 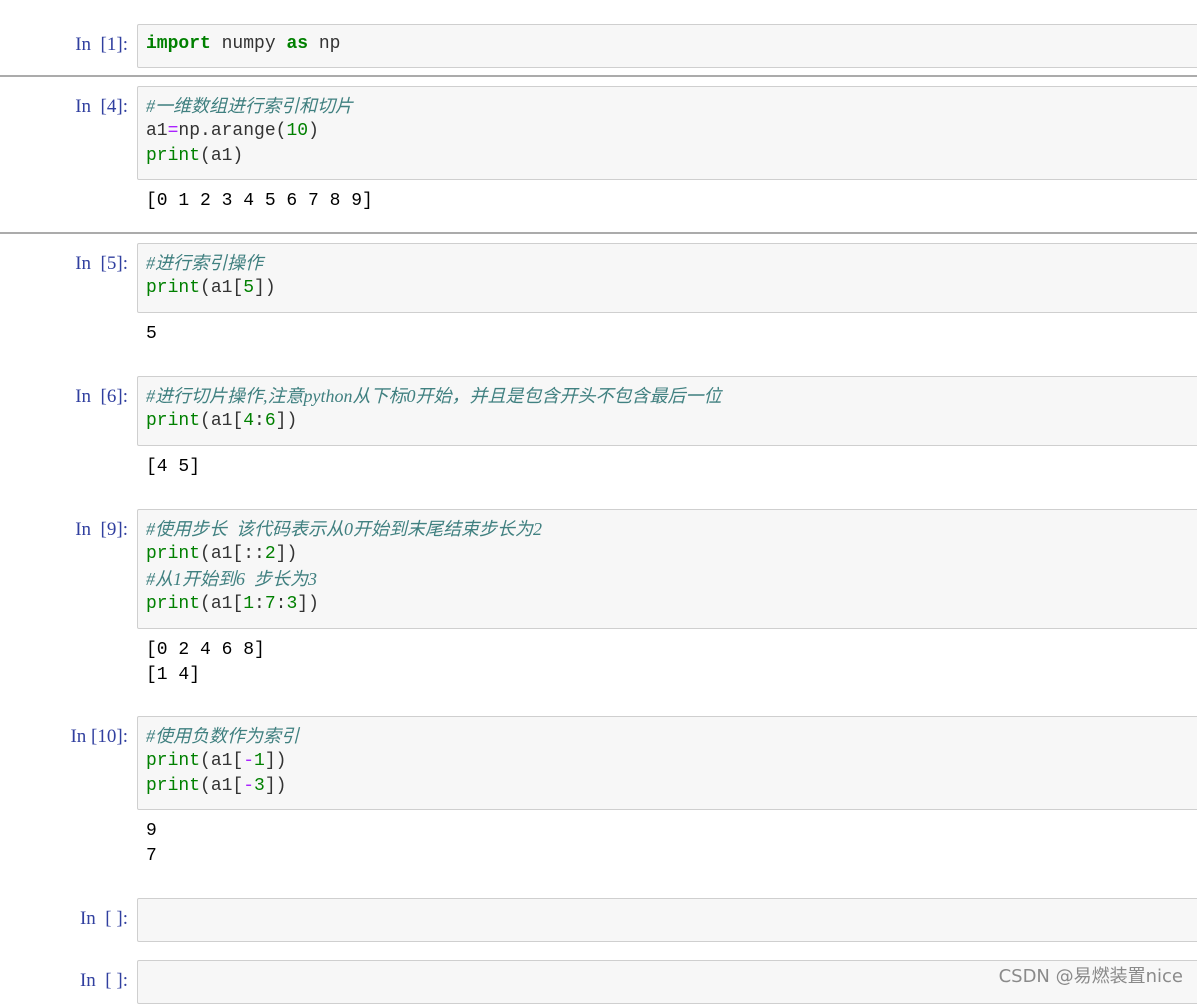 I want to click on output-line: 5, so click(x=151, y=334).